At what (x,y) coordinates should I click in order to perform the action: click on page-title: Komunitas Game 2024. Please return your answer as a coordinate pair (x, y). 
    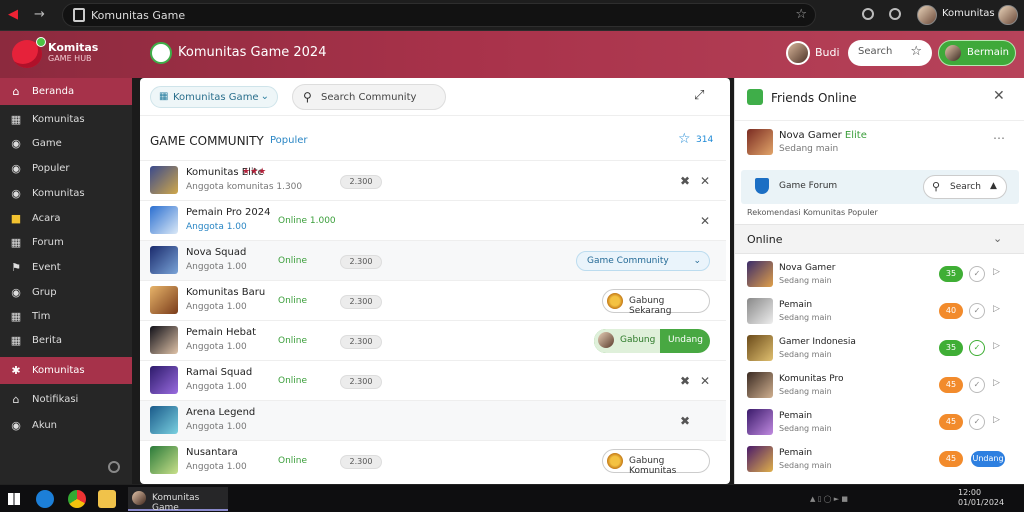
    Looking at the image, I should click on (252, 52).